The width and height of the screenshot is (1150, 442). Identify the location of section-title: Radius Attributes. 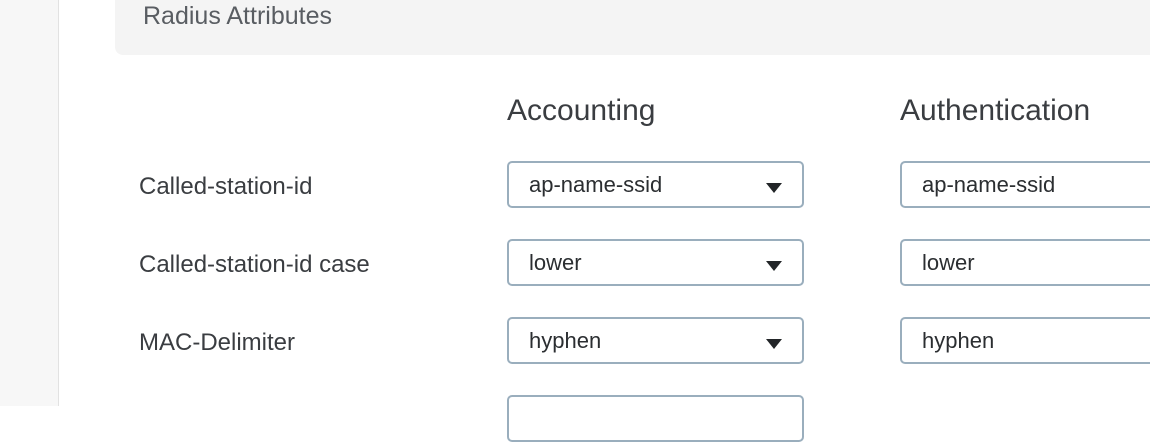
(237, 16).